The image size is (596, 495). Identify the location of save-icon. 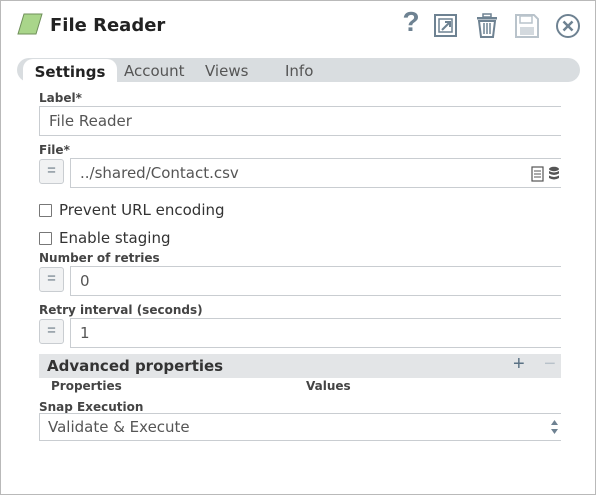
(527, 26).